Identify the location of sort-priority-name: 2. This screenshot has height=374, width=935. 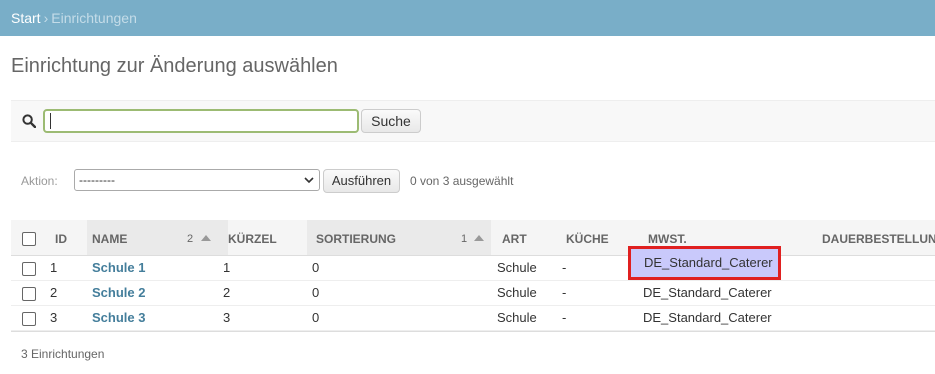
(190, 239).